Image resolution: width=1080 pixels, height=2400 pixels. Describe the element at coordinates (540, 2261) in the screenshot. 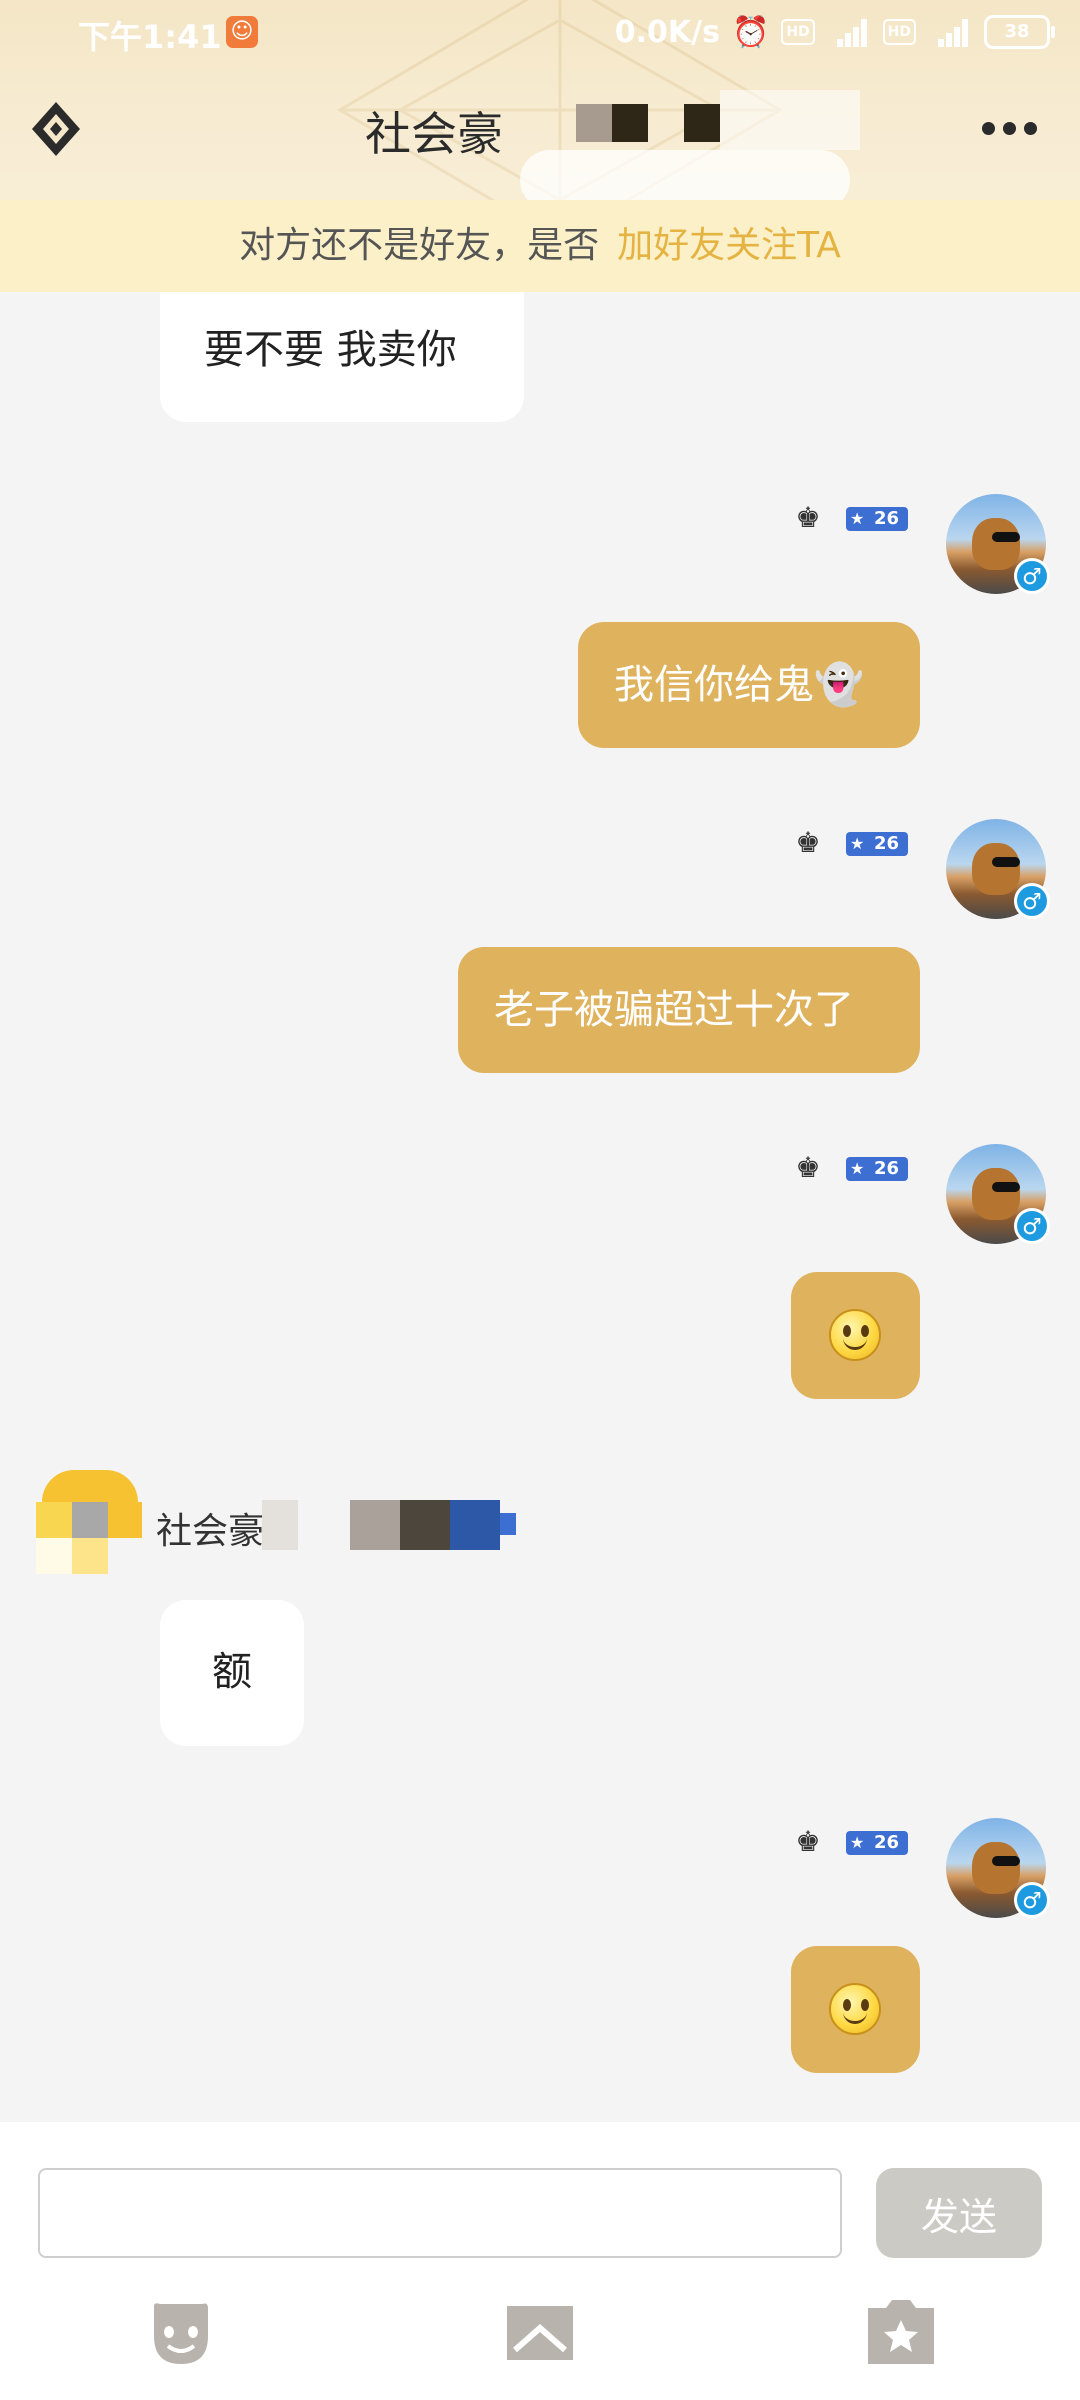

I see `input-bar: 发送` at that location.